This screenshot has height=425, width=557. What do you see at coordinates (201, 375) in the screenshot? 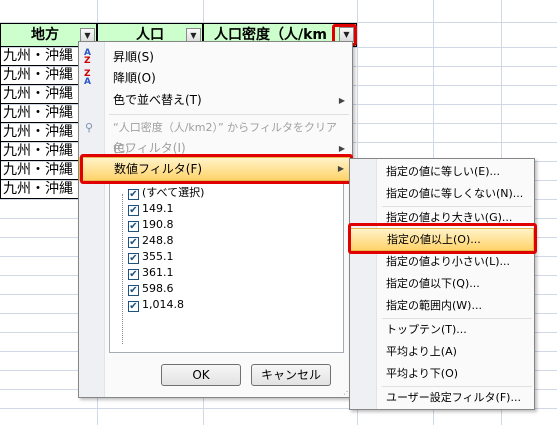
I see `ok-button: OK` at bounding box center [201, 375].